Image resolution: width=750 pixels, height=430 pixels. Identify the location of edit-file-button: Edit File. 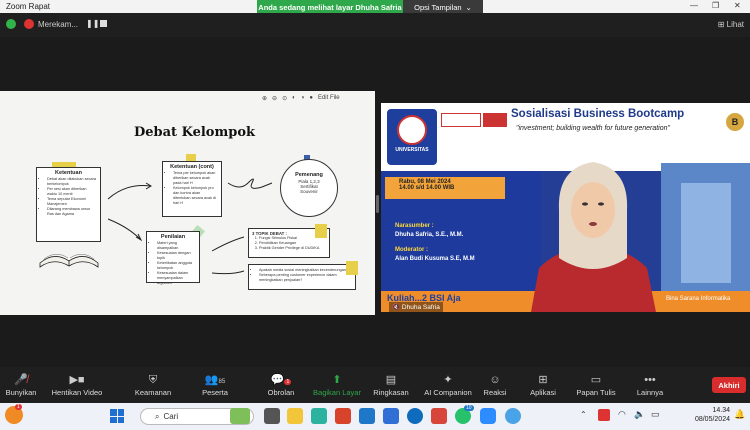
(329, 98).